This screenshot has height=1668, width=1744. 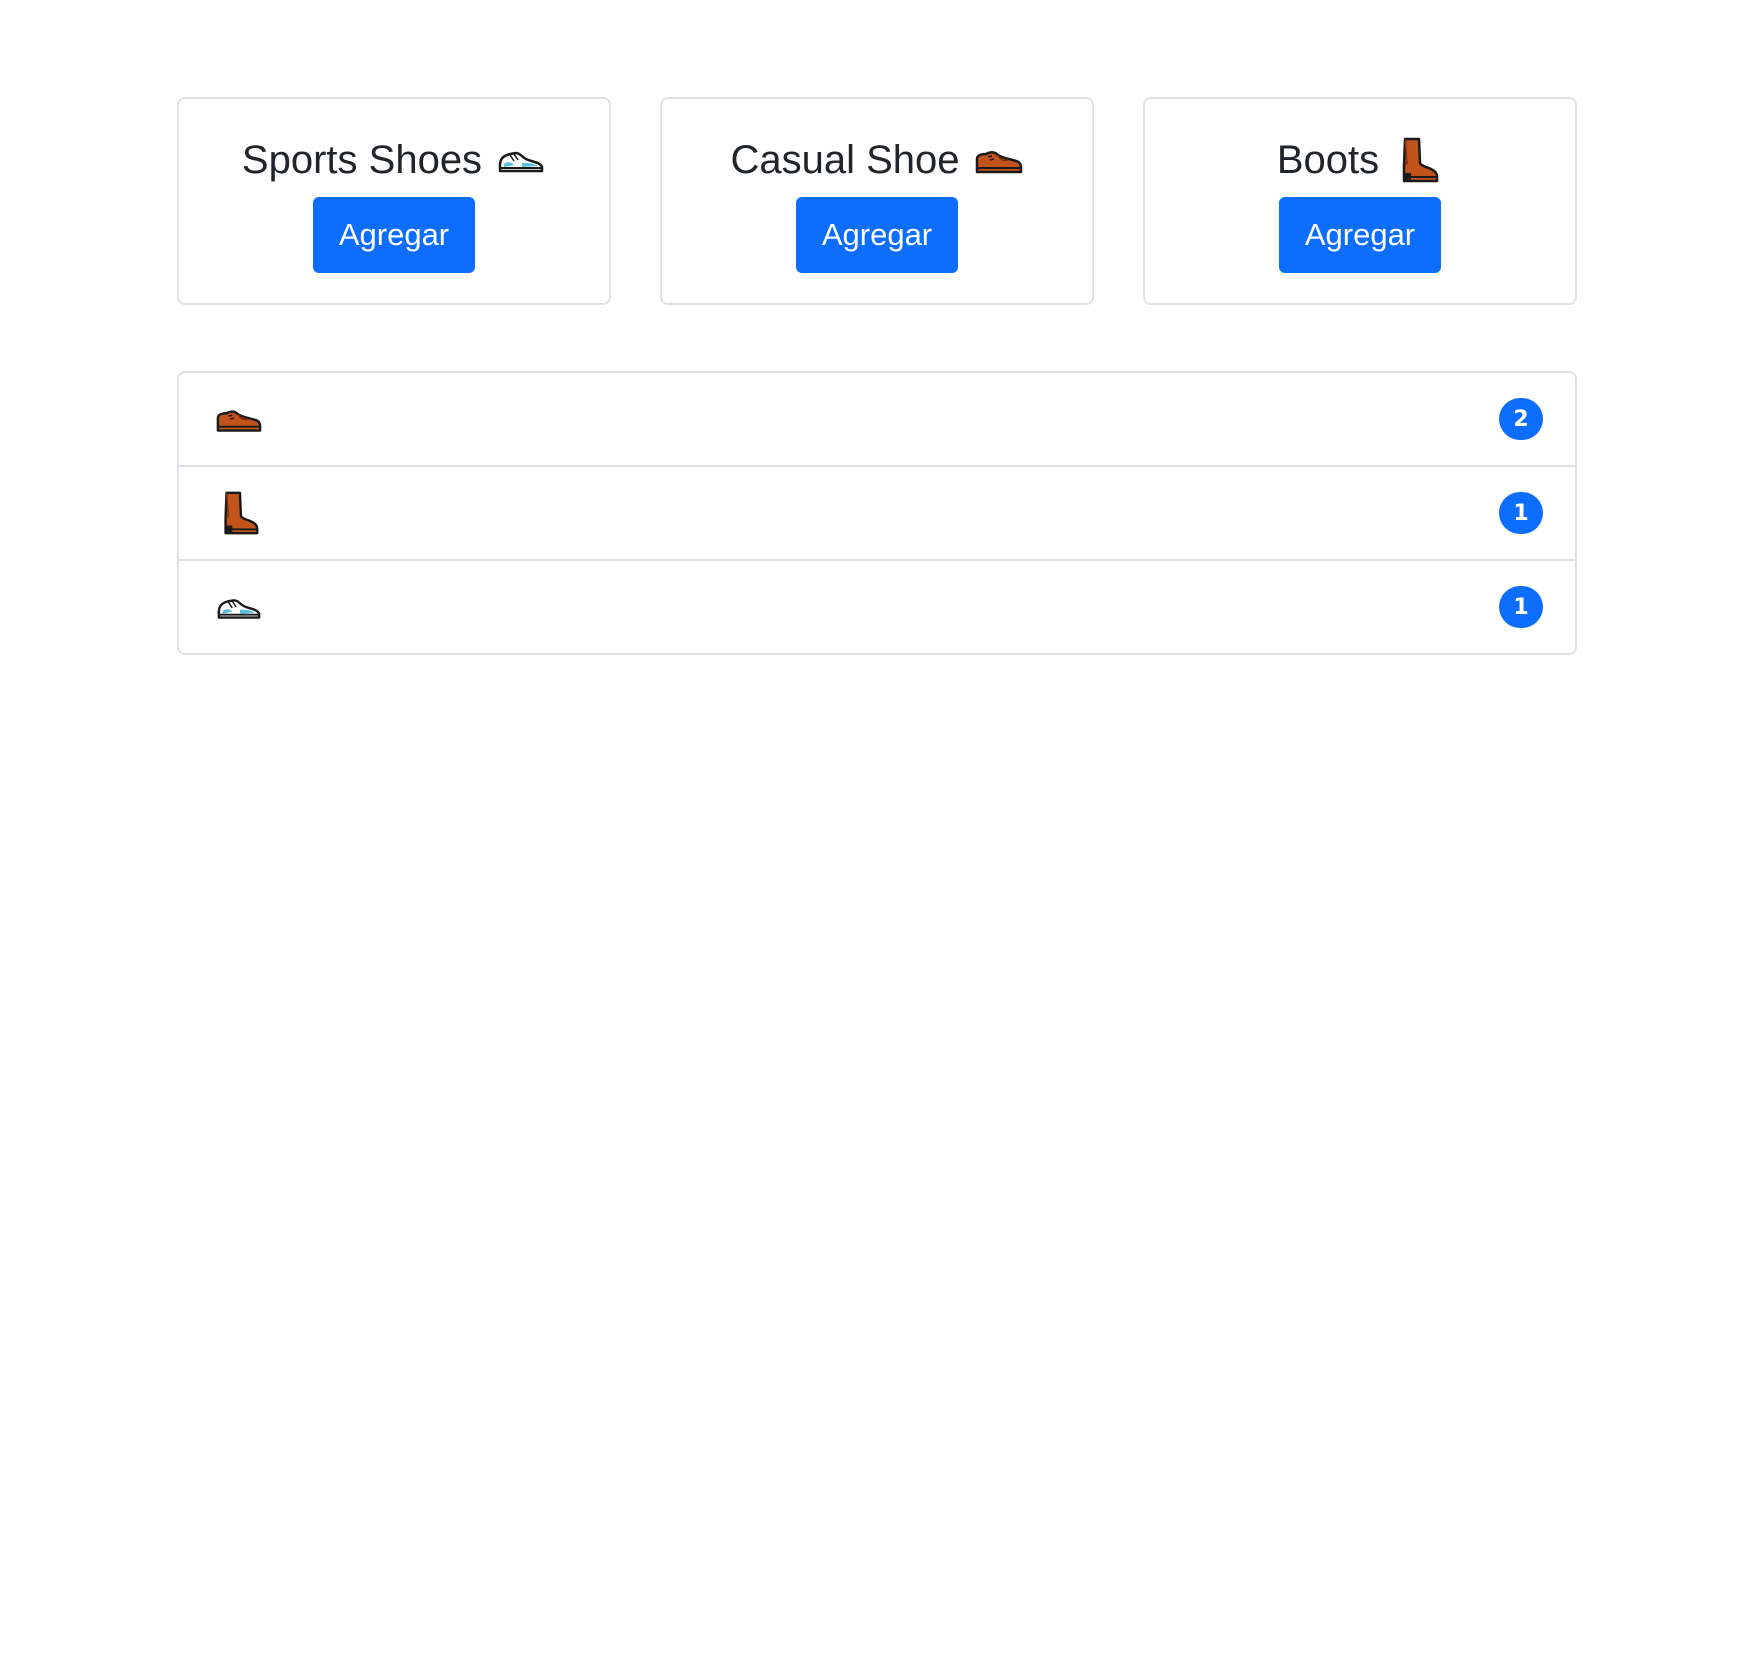 I want to click on cart-list: 2 1 1, so click(x=877, y=513).